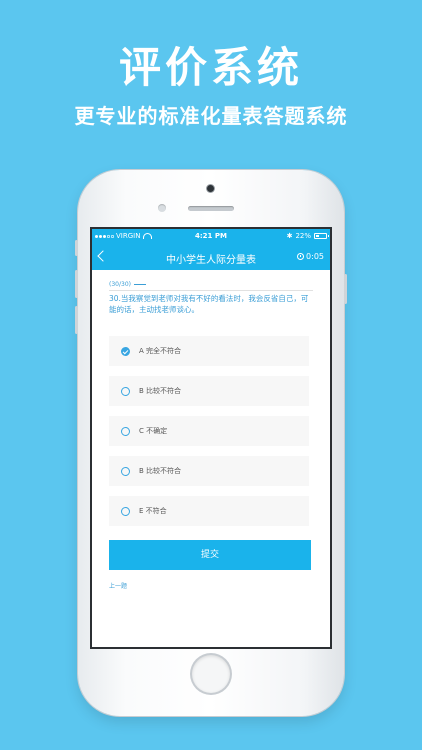 Image resolution: width=422 pixels, height=750 pixels. What do you see at coordinates (209, 511) in the screenshot?
I see `option-e: E 不符合` at bounding box center [209, 511].